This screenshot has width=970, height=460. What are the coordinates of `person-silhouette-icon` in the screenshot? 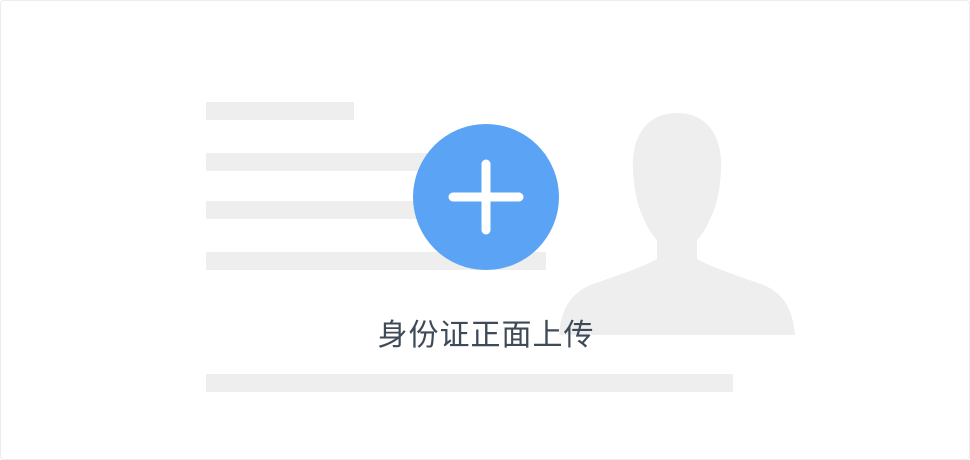 It's located at (677, 224).